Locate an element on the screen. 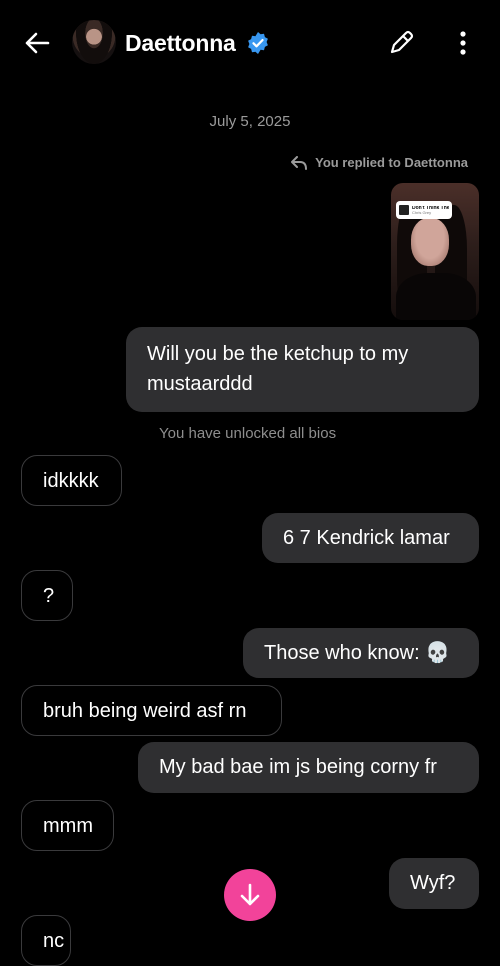 This screenshot has width=500, height=966. music-artist: Chris Grey is located at coordinates (422, 212).